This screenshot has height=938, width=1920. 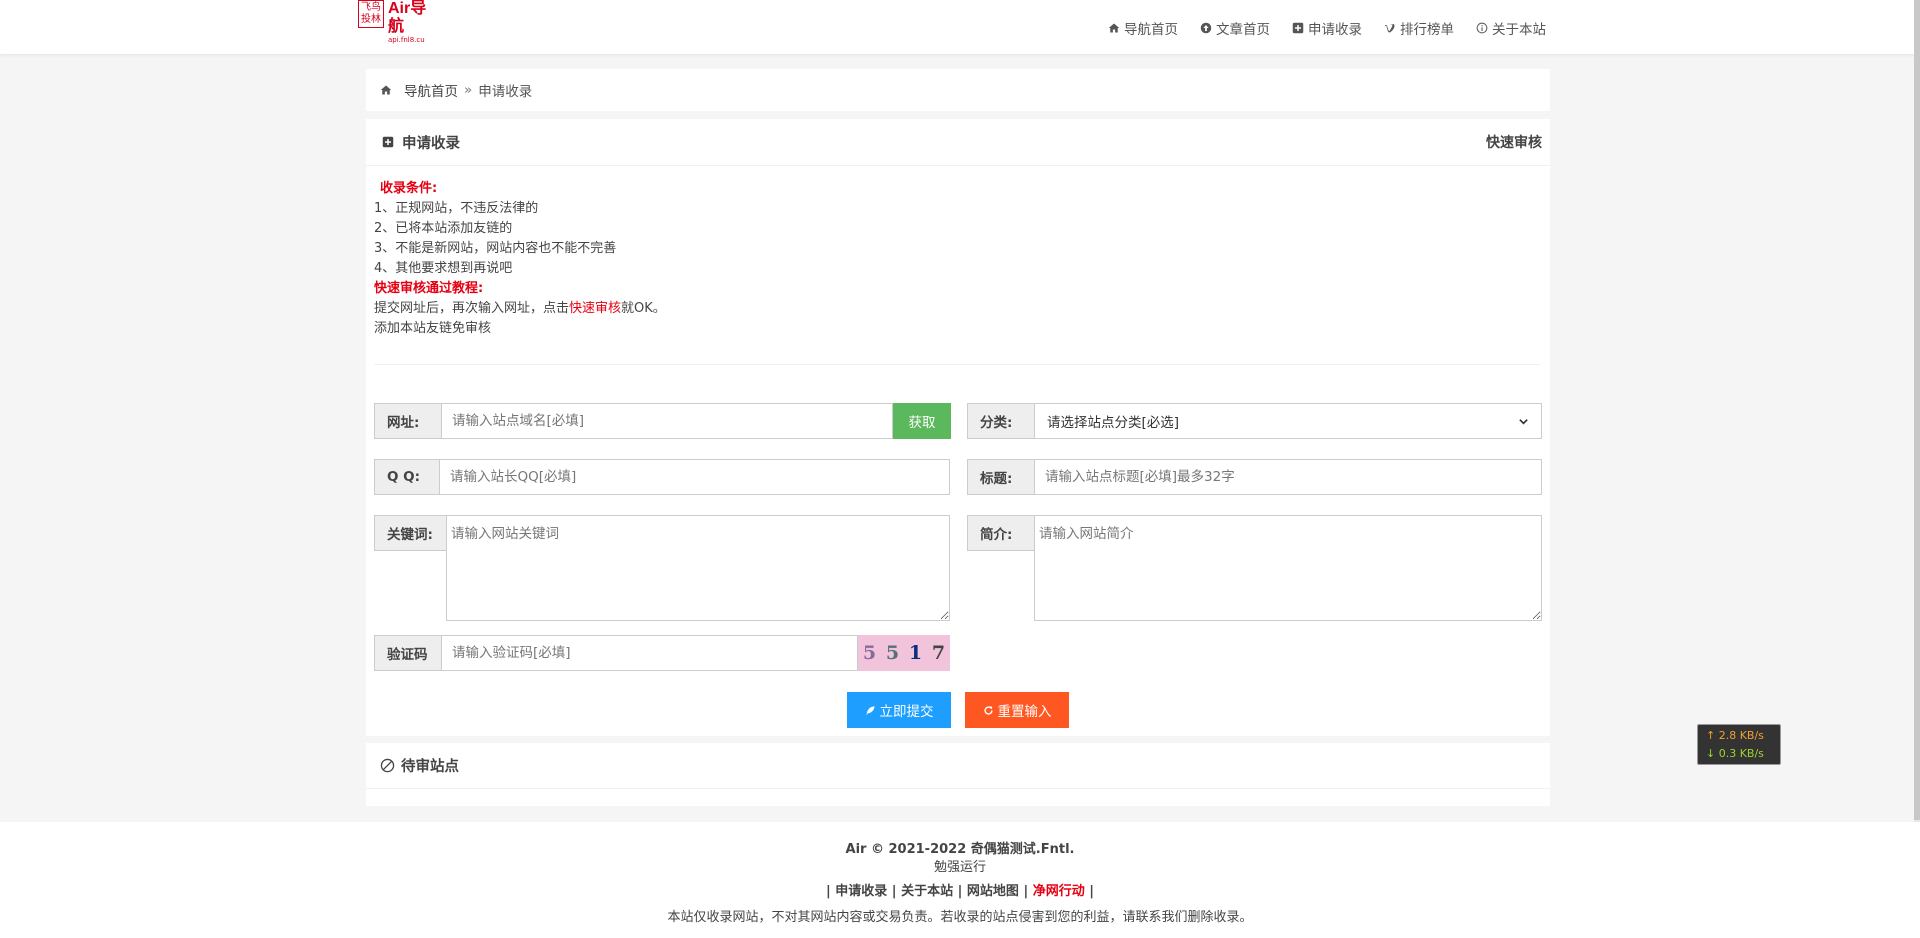 I want to click on intro-row: 简介:, so click(x=1254, y=568).